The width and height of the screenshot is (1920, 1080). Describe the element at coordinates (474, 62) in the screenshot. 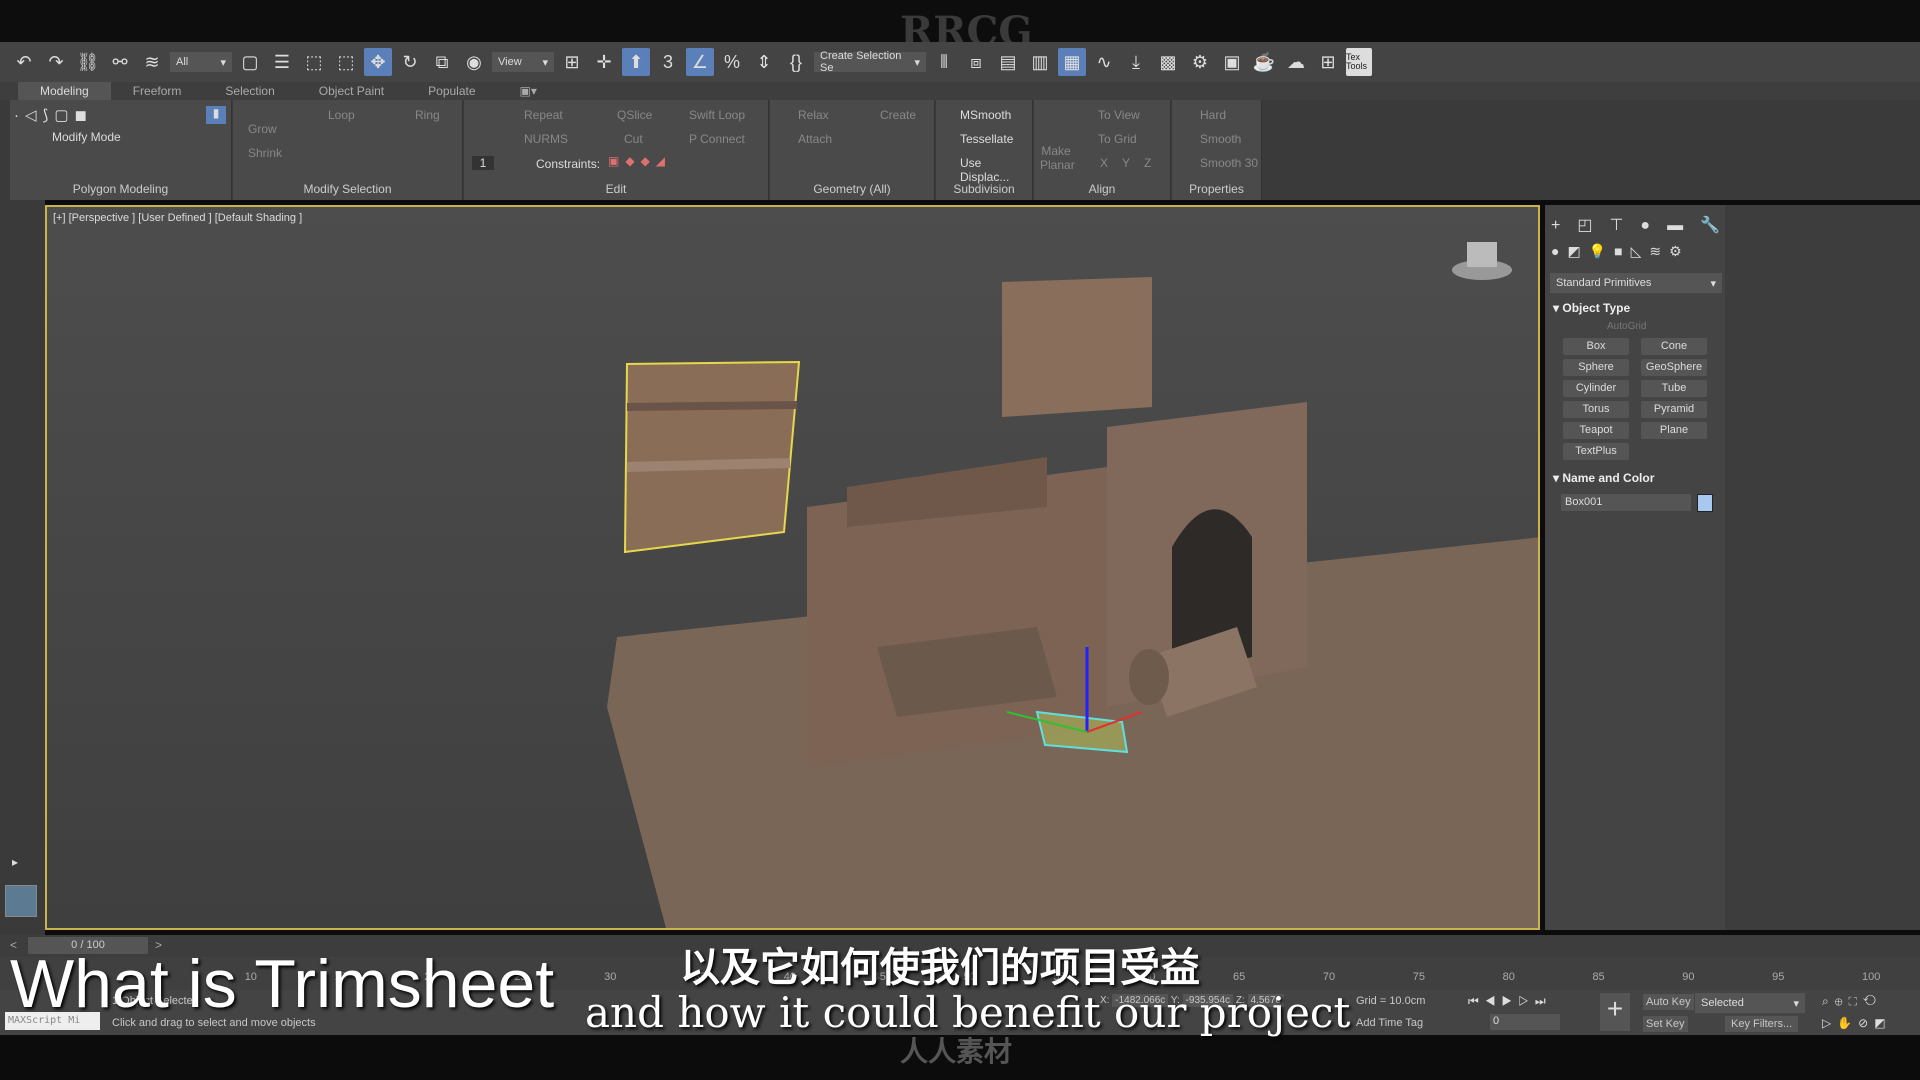

I see `place-icon: ◉` at that location.